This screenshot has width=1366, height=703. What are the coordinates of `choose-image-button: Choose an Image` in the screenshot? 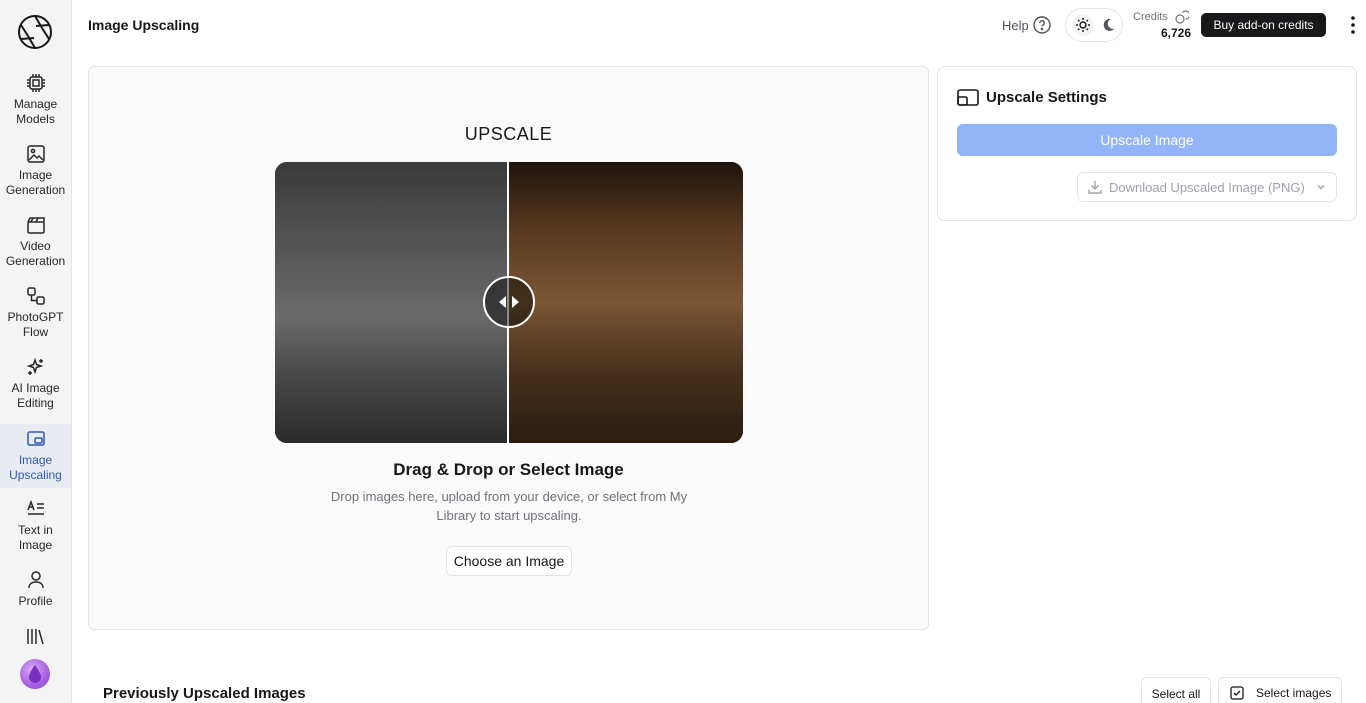 It's located at (509, 561).